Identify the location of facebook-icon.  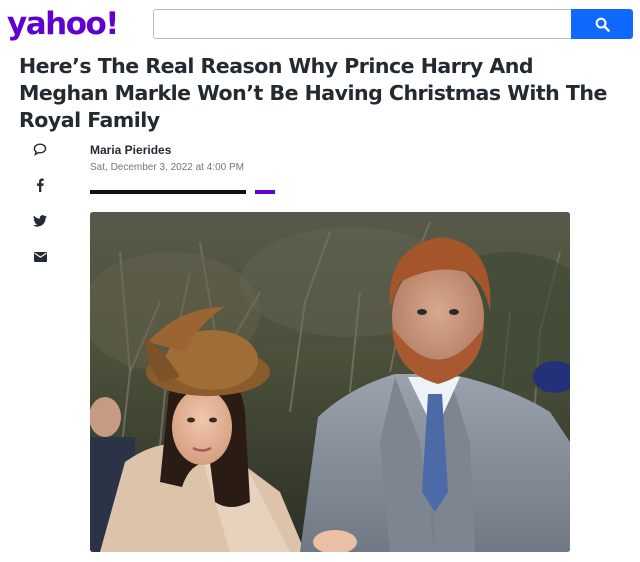
(40, 185).